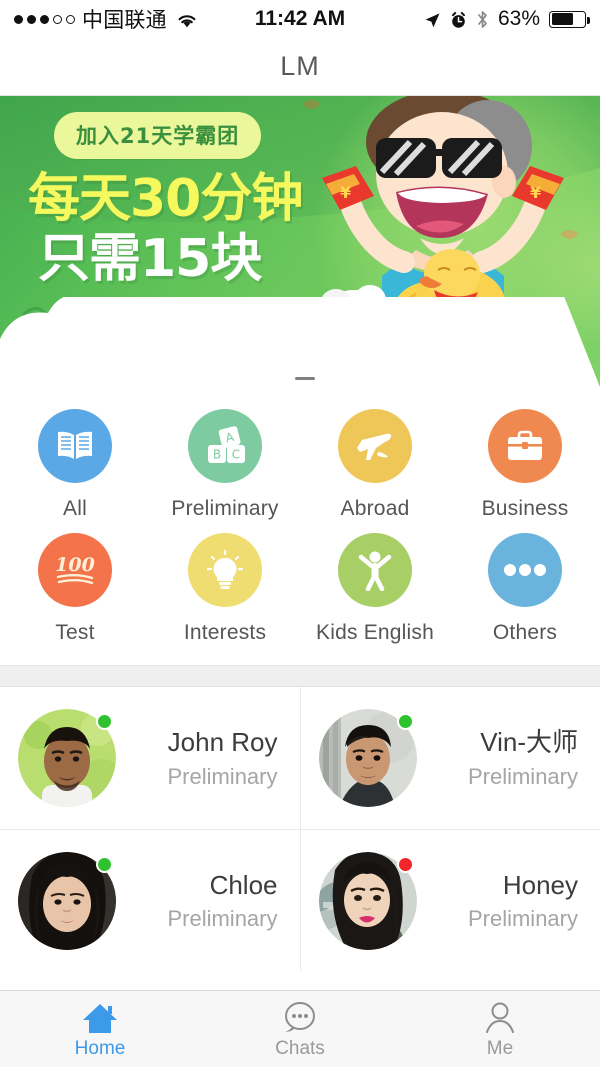 This screenshot has height=1067, width=600. I want to click on signal-strength-icon, so click(44, 19).